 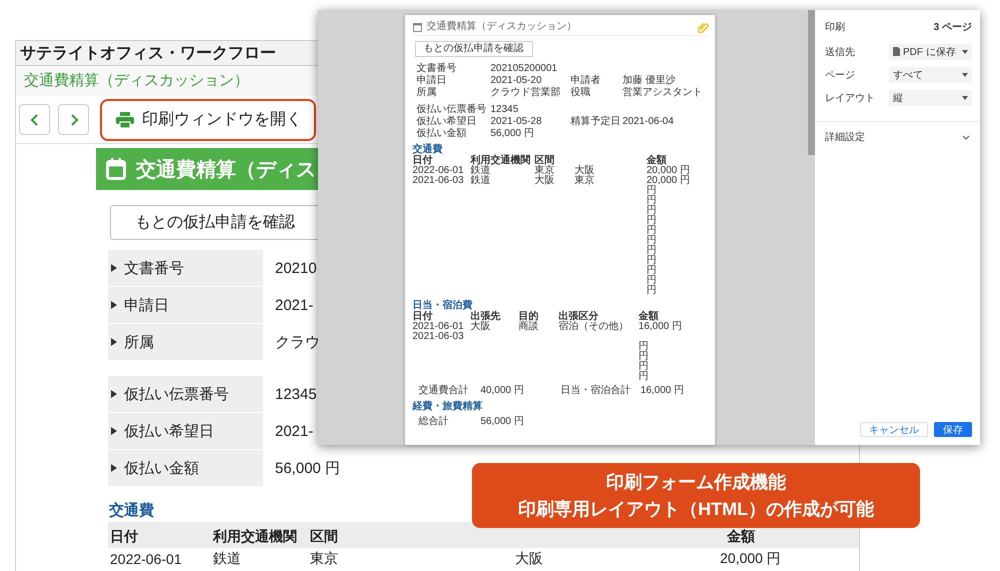 I want to click on save-button: 保存, so click(x=953, y=429).